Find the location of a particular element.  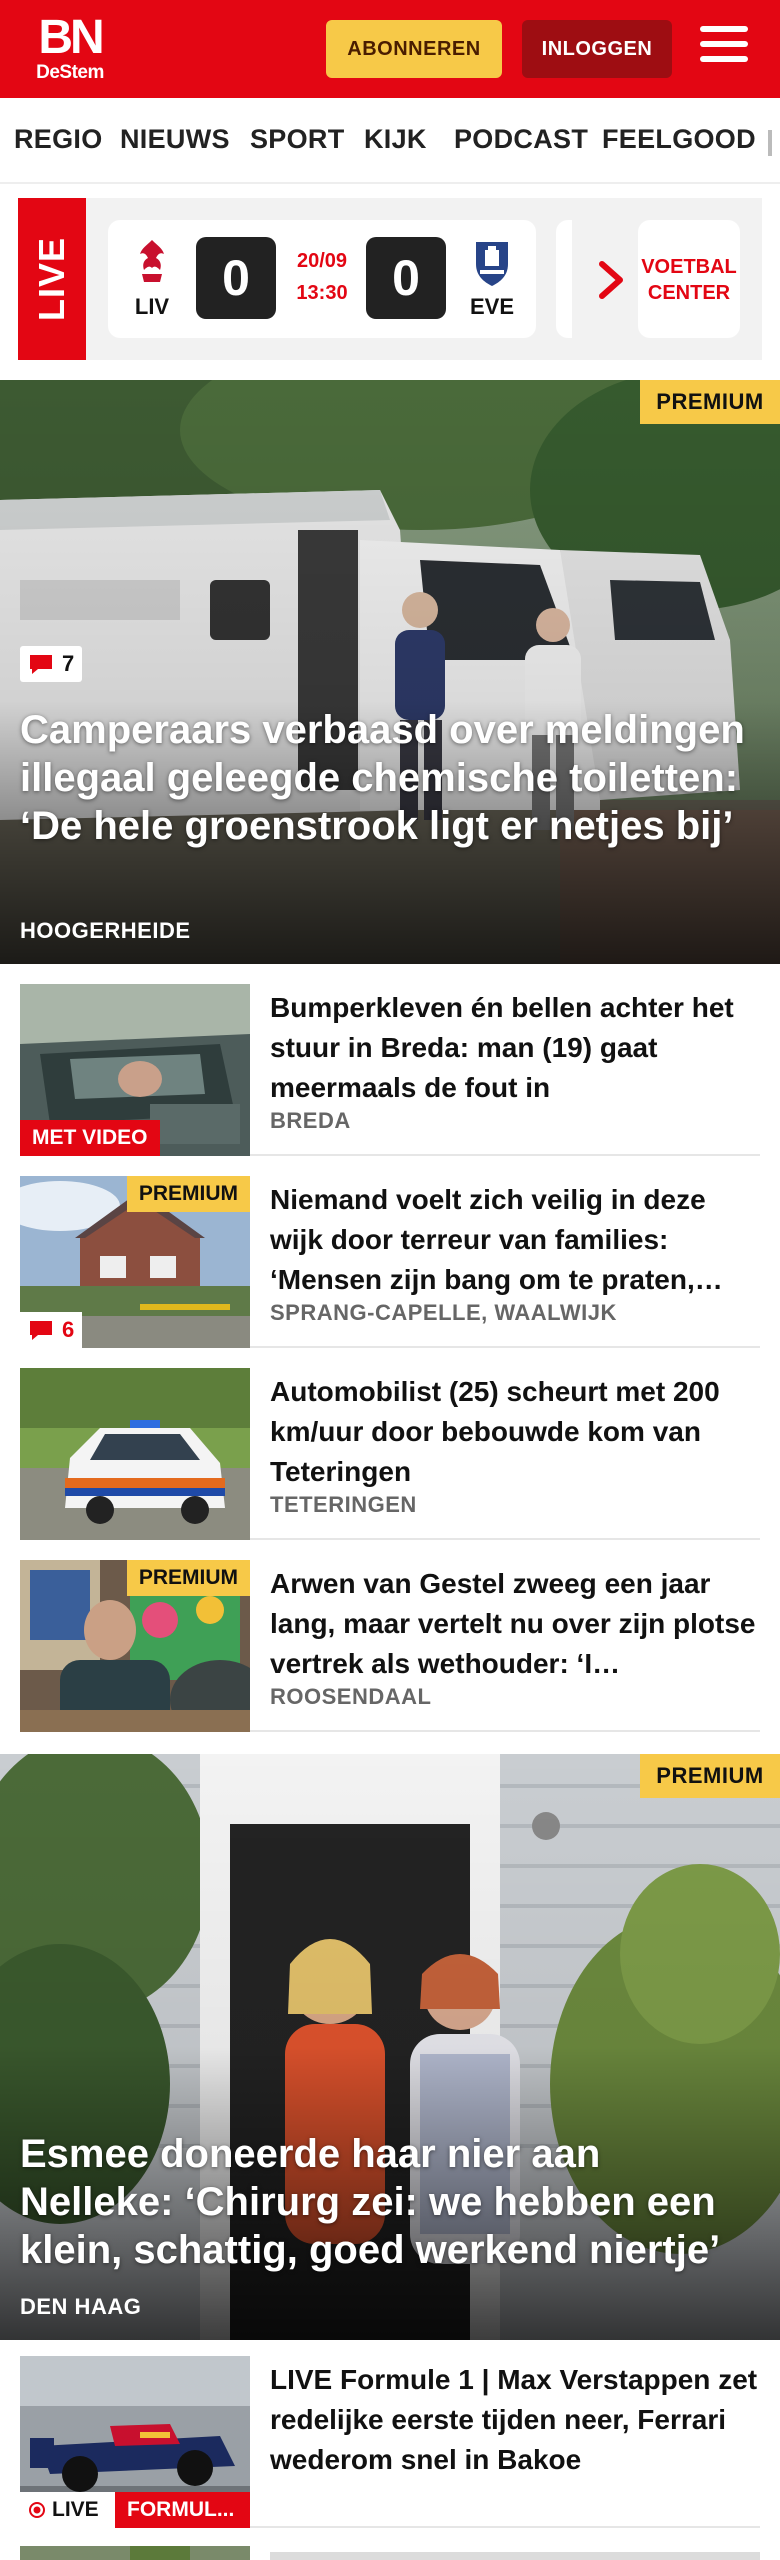

menu-icon is located at coordinates (727, 48).